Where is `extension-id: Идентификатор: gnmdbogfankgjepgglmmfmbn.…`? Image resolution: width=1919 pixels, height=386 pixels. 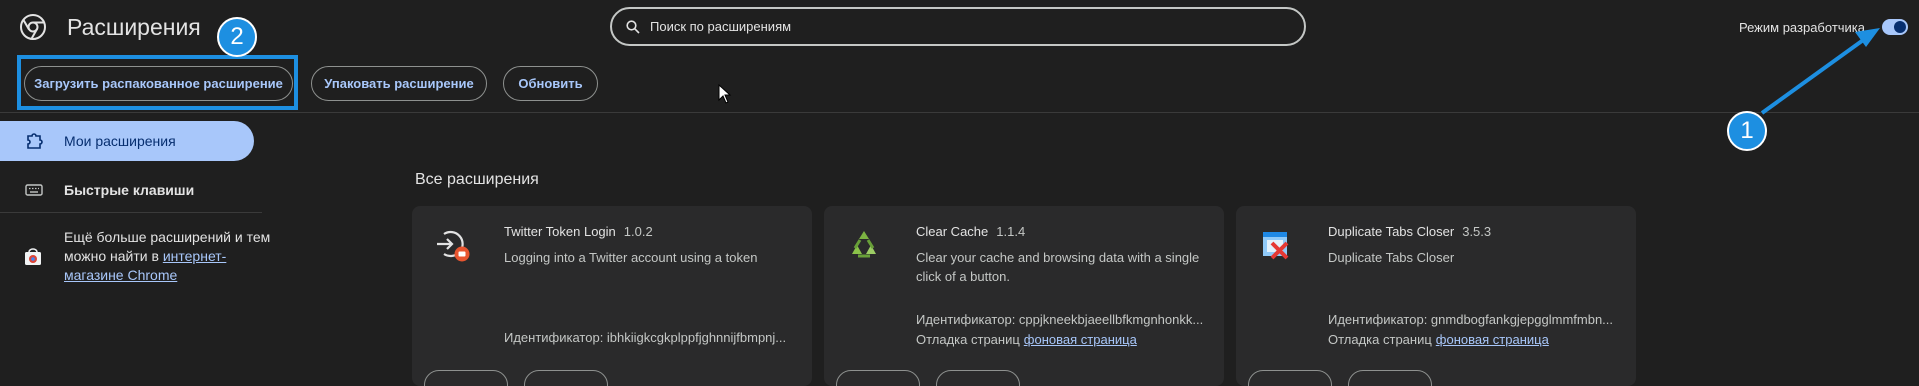
extension-id: Идентификатор: gnmdbogfankgjepgglmmfmbn.… is located at coordinates (1471, 319).